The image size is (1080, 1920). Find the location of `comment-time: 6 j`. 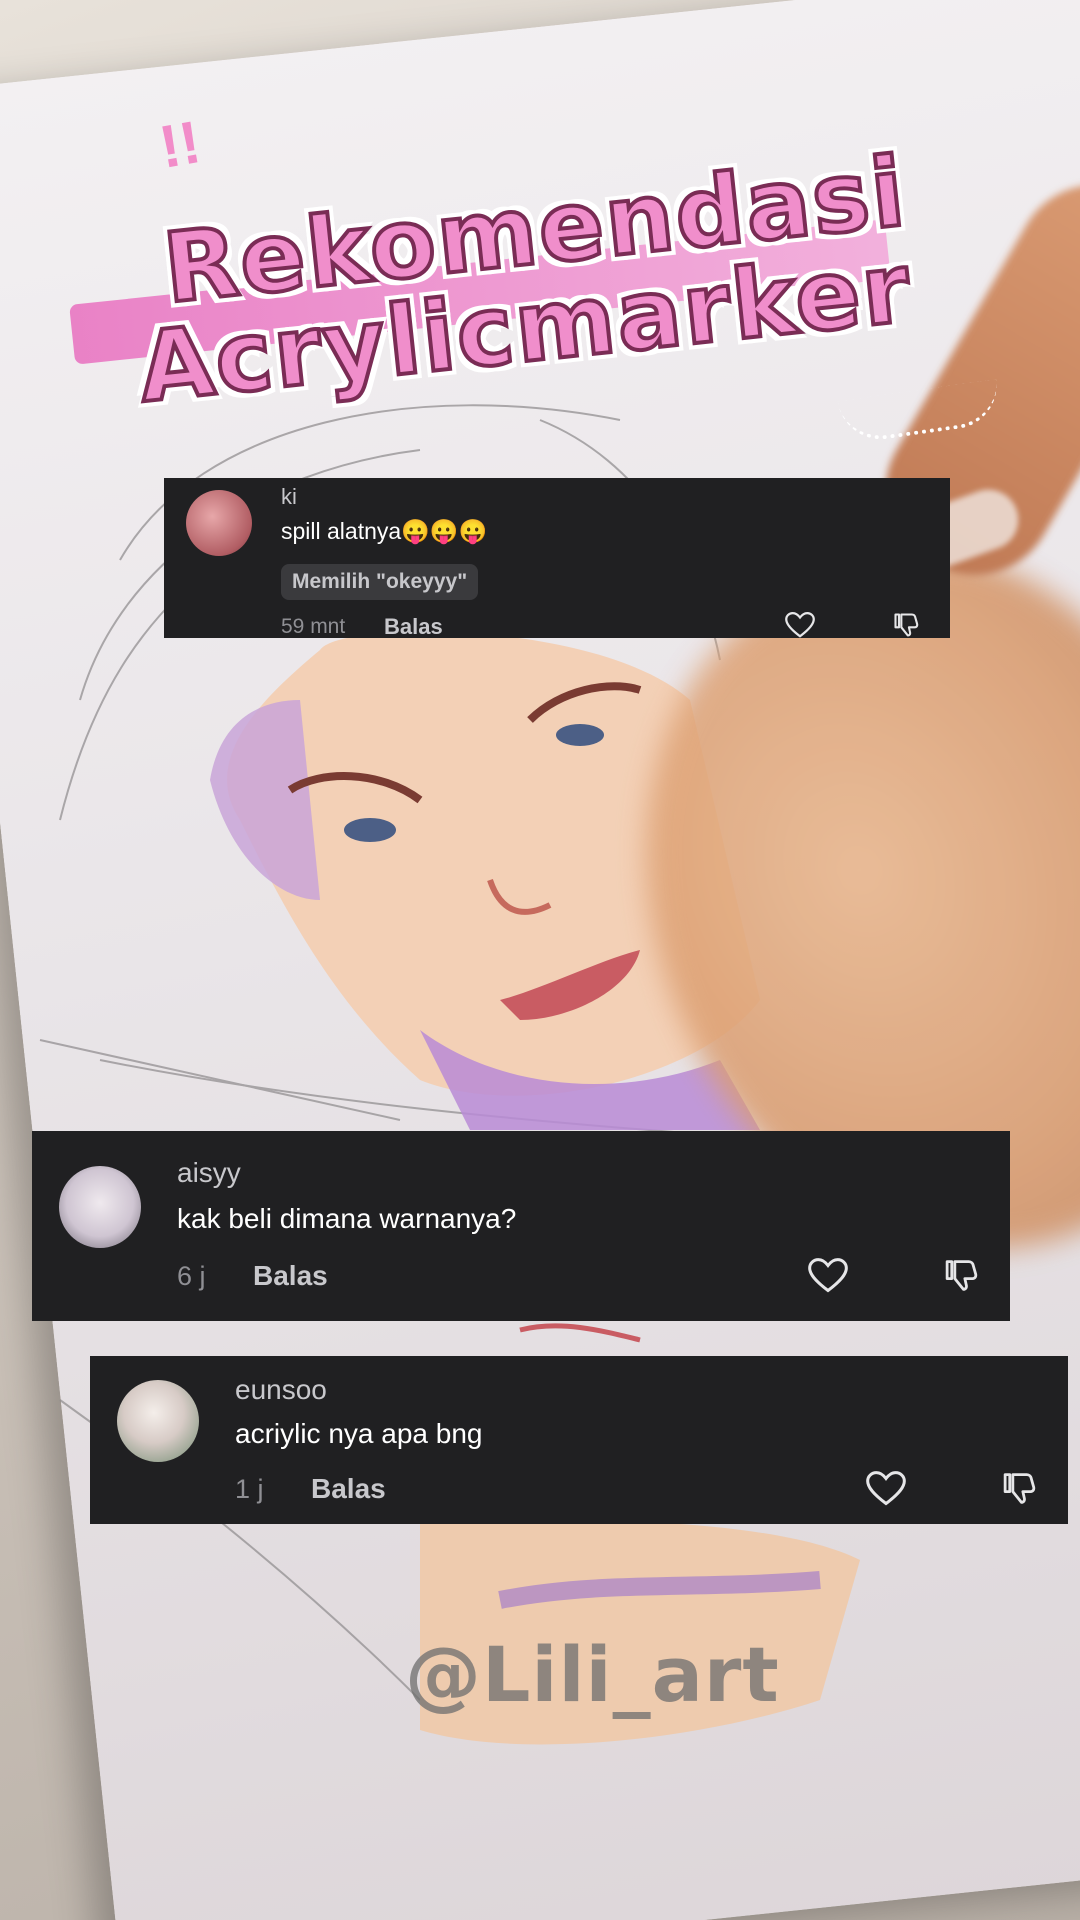

comment-time: 6 j is located at coordinates (191, 1276).